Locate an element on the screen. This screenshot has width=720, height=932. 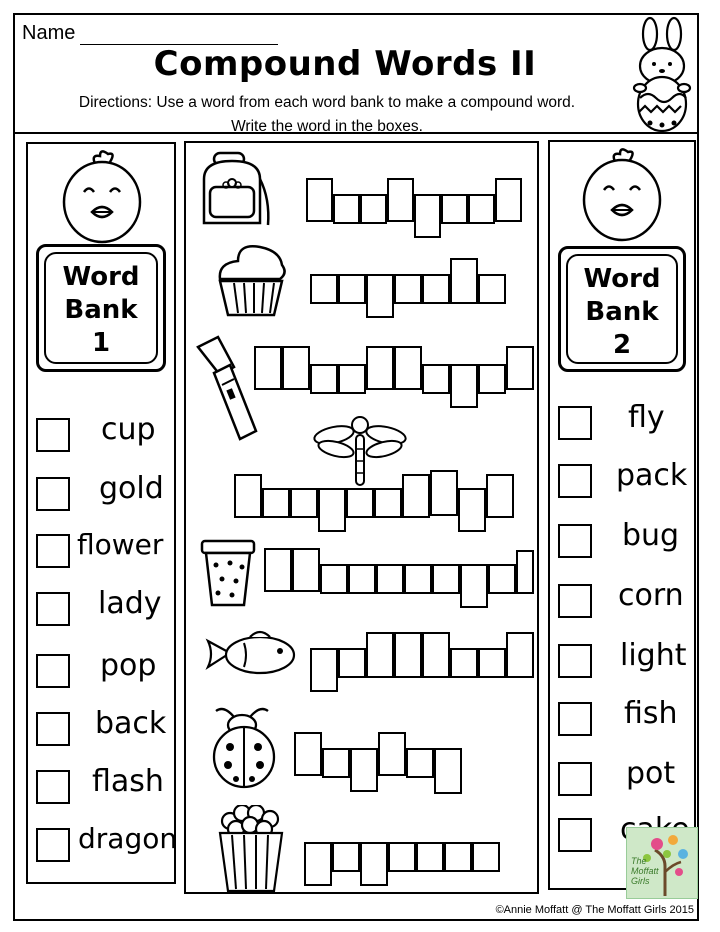
bunny-icon is located at coordinates (662, 74).